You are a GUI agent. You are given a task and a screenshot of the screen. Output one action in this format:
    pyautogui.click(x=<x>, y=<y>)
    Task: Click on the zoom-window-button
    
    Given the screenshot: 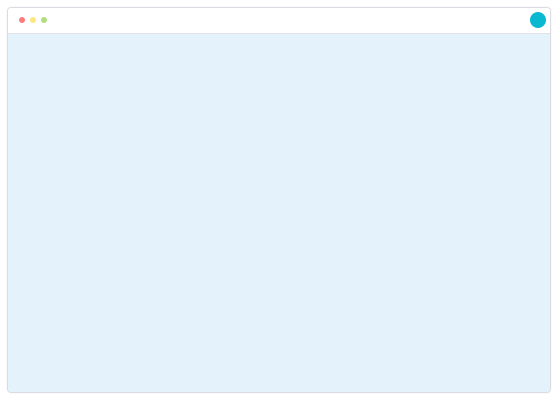 What is the action you would take?
    pyautogui.click(x=44, y=20)
    